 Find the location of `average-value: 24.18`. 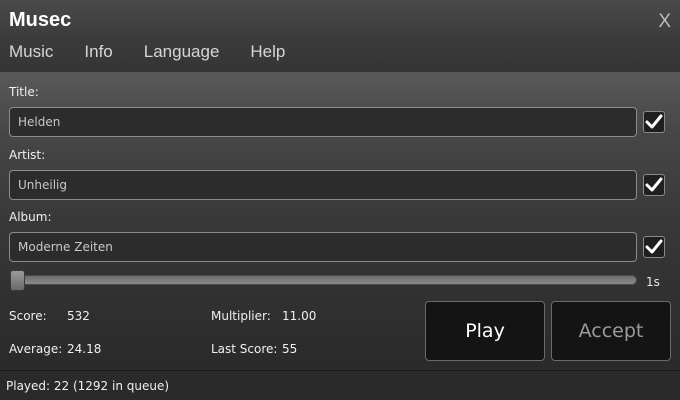

average-value: 24.18 is located at coordinates (84, 349).